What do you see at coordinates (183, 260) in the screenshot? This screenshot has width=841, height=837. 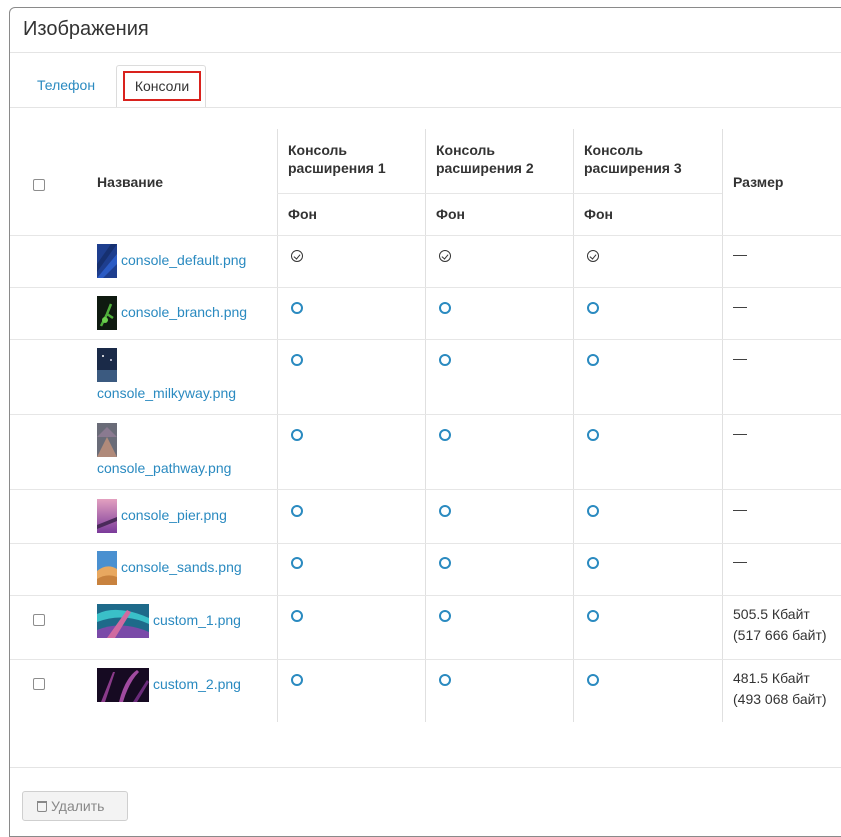 I see `file-link: console_default.png` at bounding box center [183, 260].